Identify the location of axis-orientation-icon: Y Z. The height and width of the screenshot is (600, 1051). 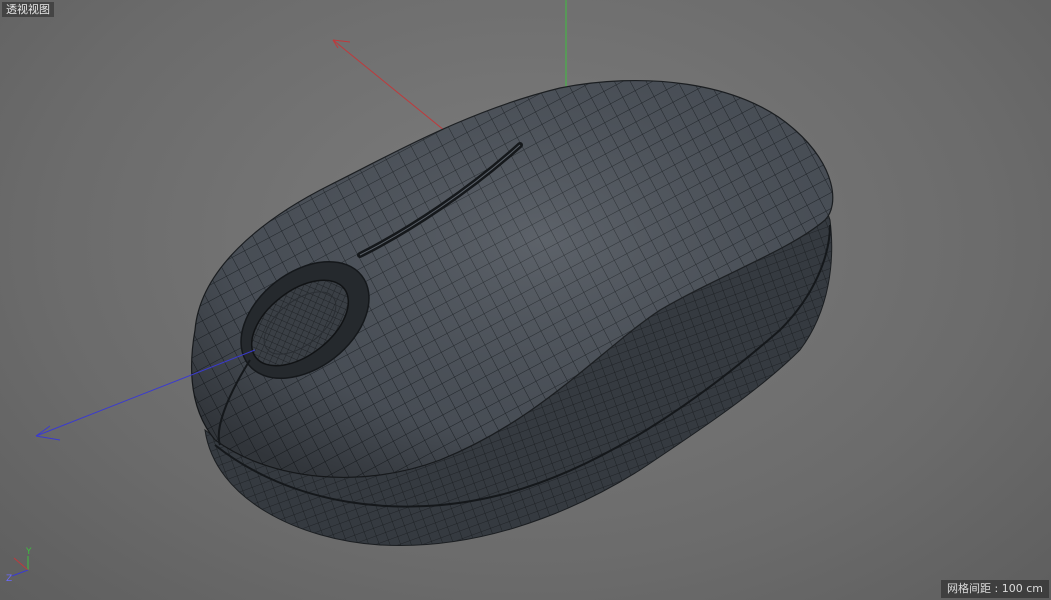
(19, 565).